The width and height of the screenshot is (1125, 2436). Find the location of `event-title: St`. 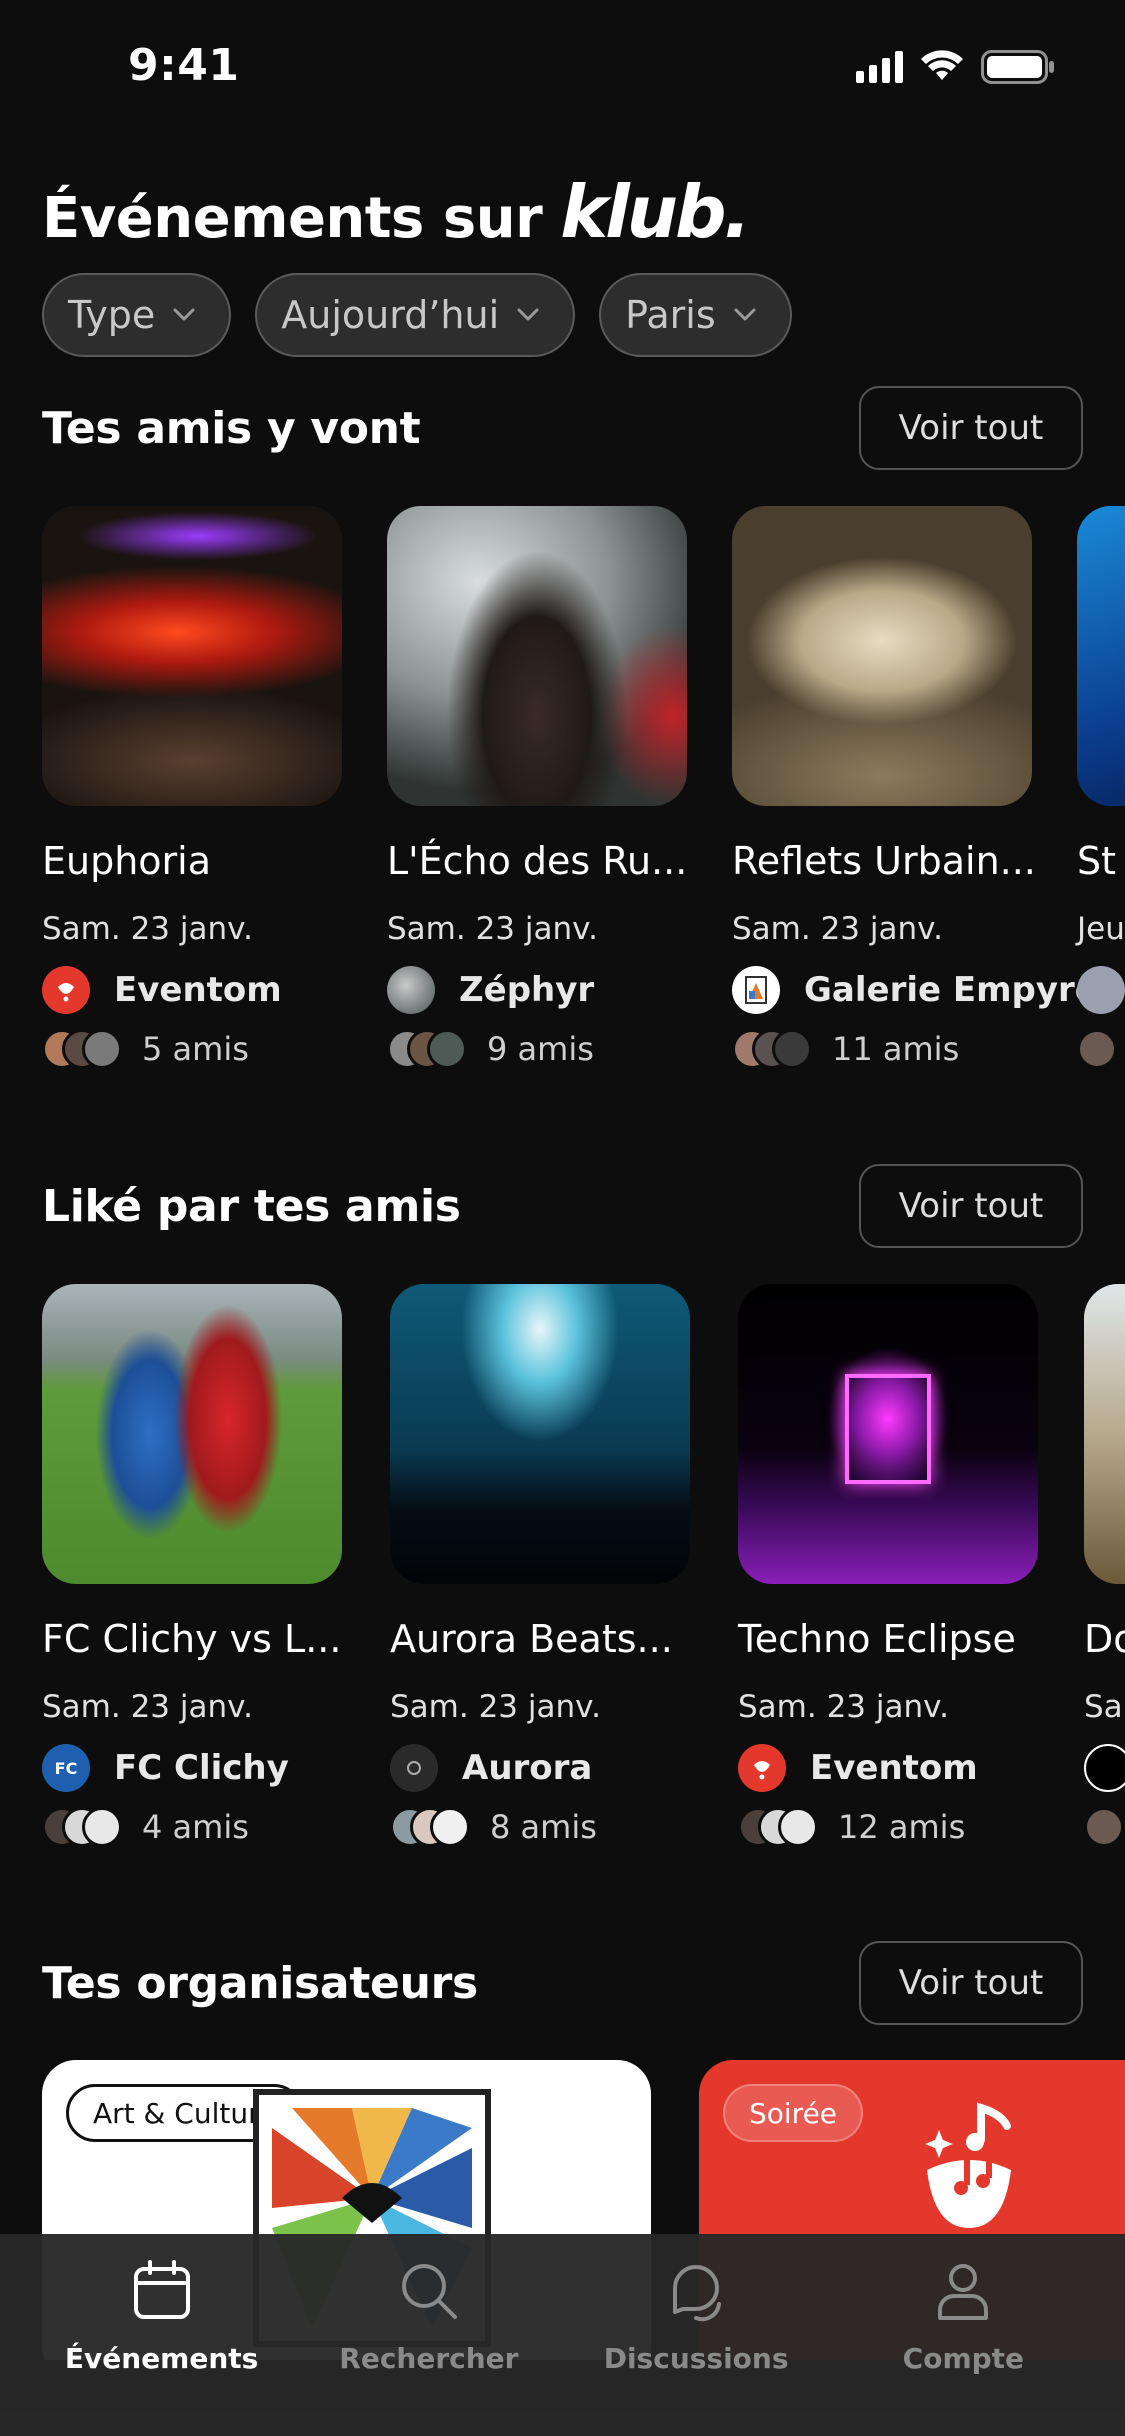

event-title: St is located at coordinates (1097, 861).